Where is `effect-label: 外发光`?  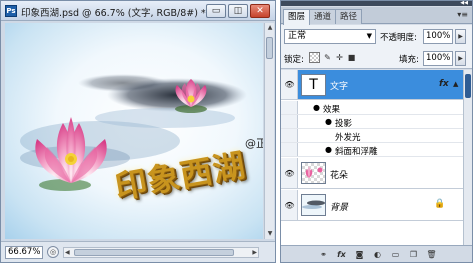 effect-label: 外发光 is located at coordinates (348, 138).